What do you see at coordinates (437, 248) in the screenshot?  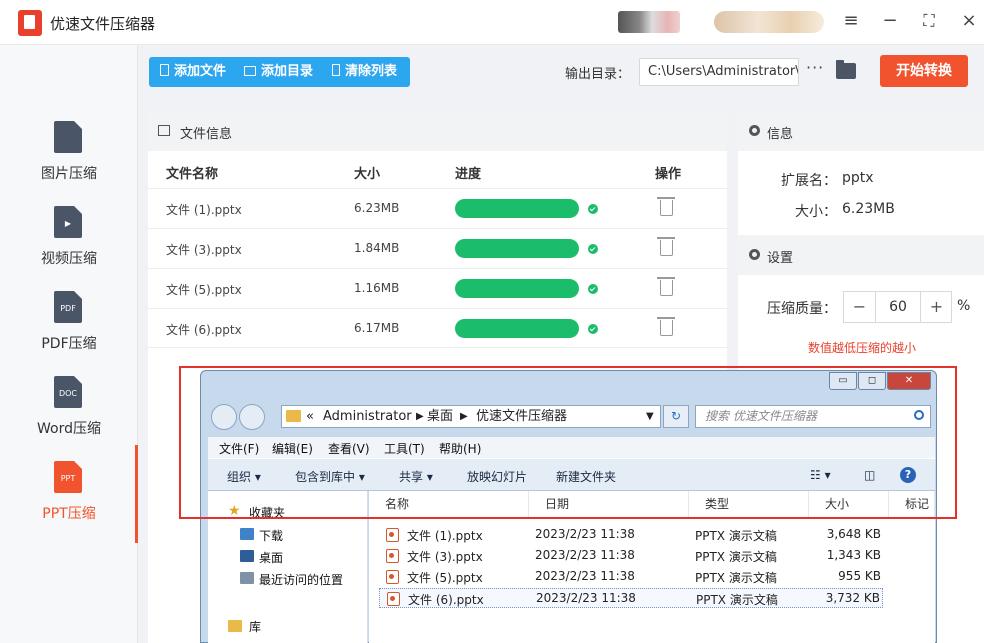 I see `table-row: 文件 (3).pptx 1.84MB` at bounding box center [437, 248].